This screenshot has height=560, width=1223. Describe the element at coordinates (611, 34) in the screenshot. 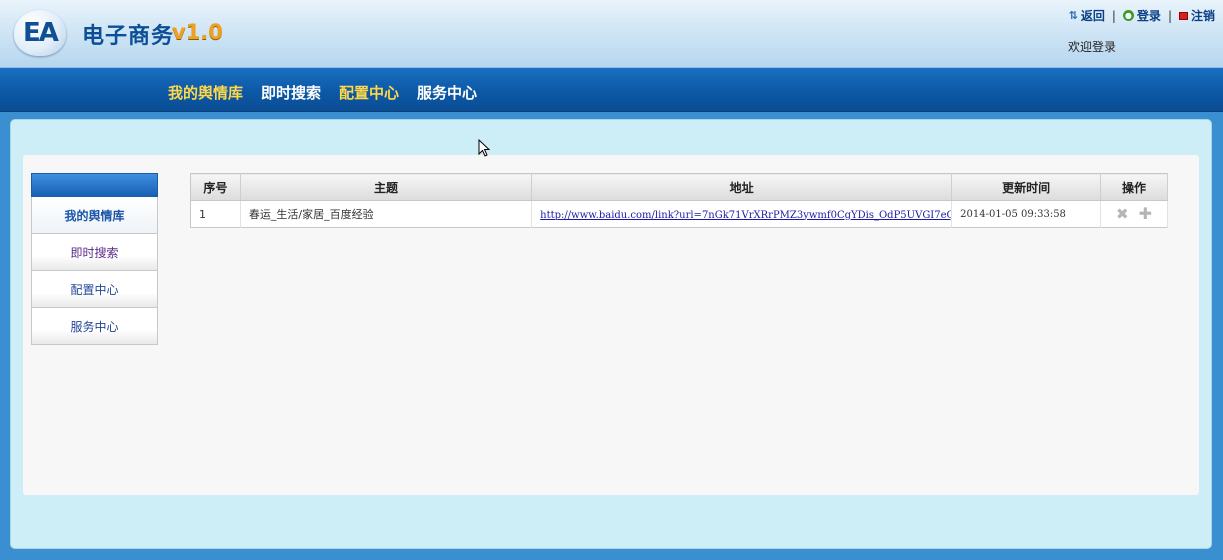

I see `header: EA 电子商务 v1.0 ⇅ 返回 | ● 登录 | 注销 欢迎登录` at that location.